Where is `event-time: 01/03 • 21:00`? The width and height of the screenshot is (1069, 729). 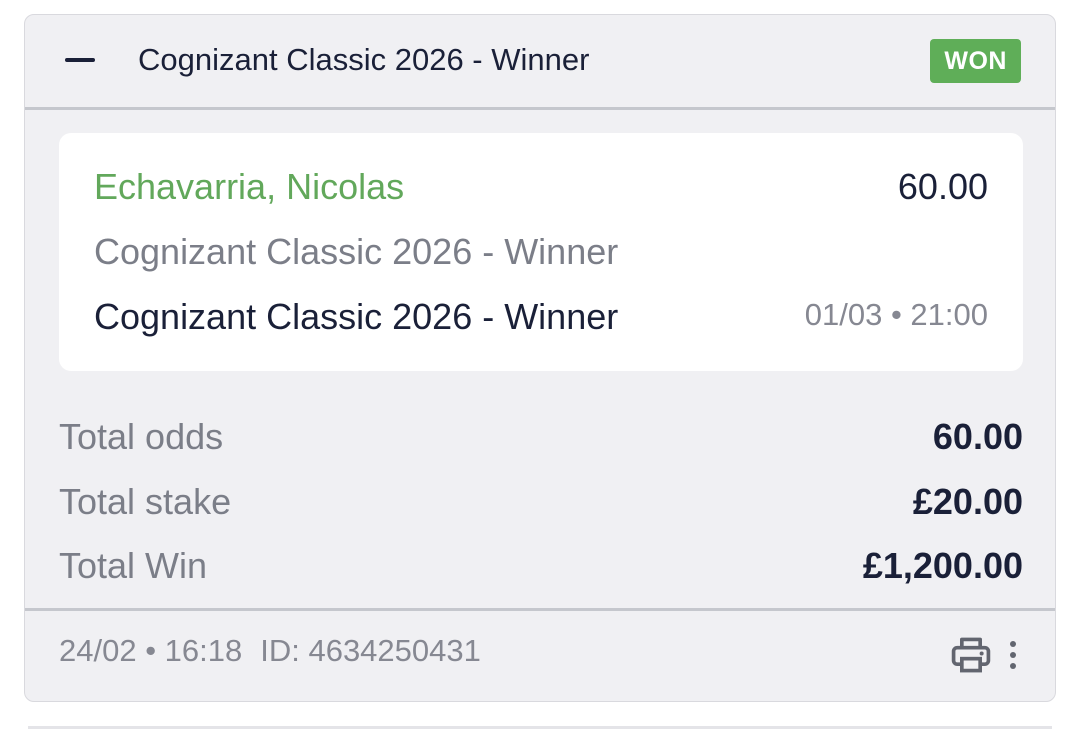
event-time: 01/03 • 21:00 is located at coordinates (896, 314).